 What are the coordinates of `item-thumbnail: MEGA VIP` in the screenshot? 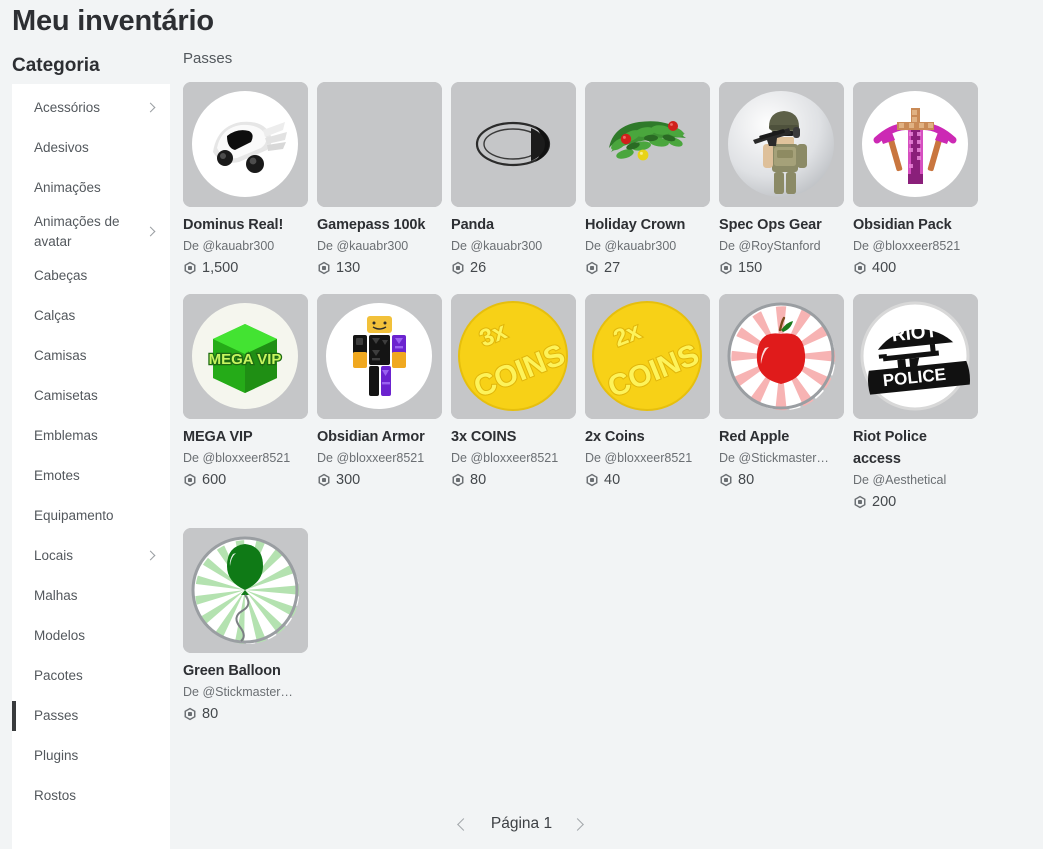 It's located at (245, 356).